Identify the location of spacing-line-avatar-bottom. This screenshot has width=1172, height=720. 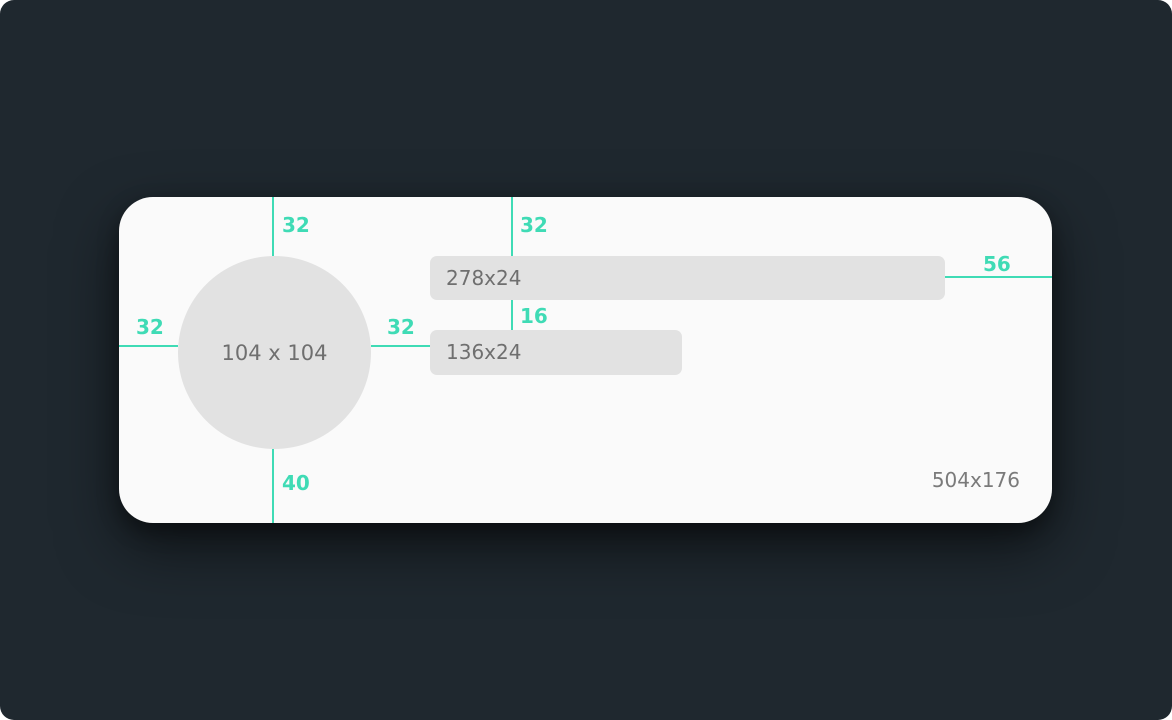
(273, 486).